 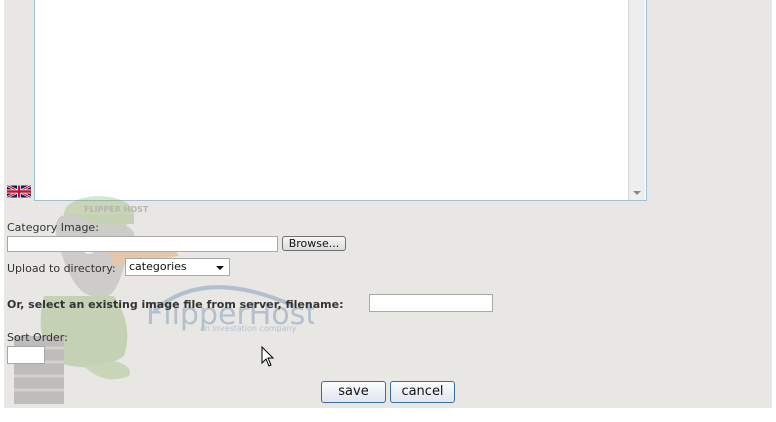 What do you see at coordinates (220, 268) in the screenshot?
I see `chevron-down-icon` at bounding box center [220, 268].